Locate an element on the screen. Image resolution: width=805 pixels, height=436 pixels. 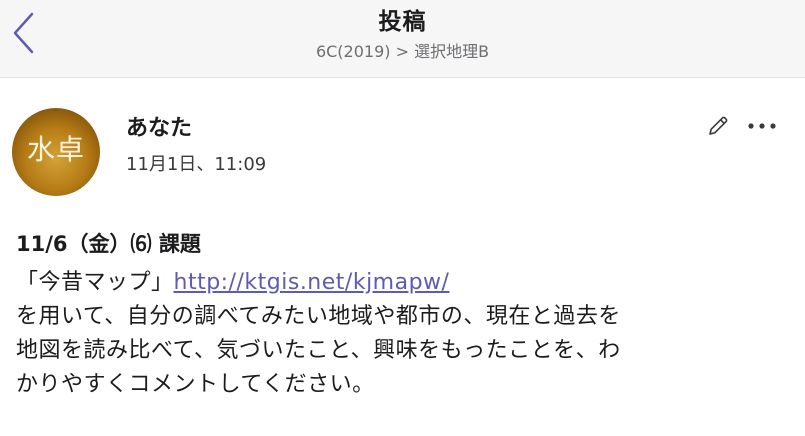
post-title: 11/6（金）⑹ 課題 is located at coordinates (108, 244).